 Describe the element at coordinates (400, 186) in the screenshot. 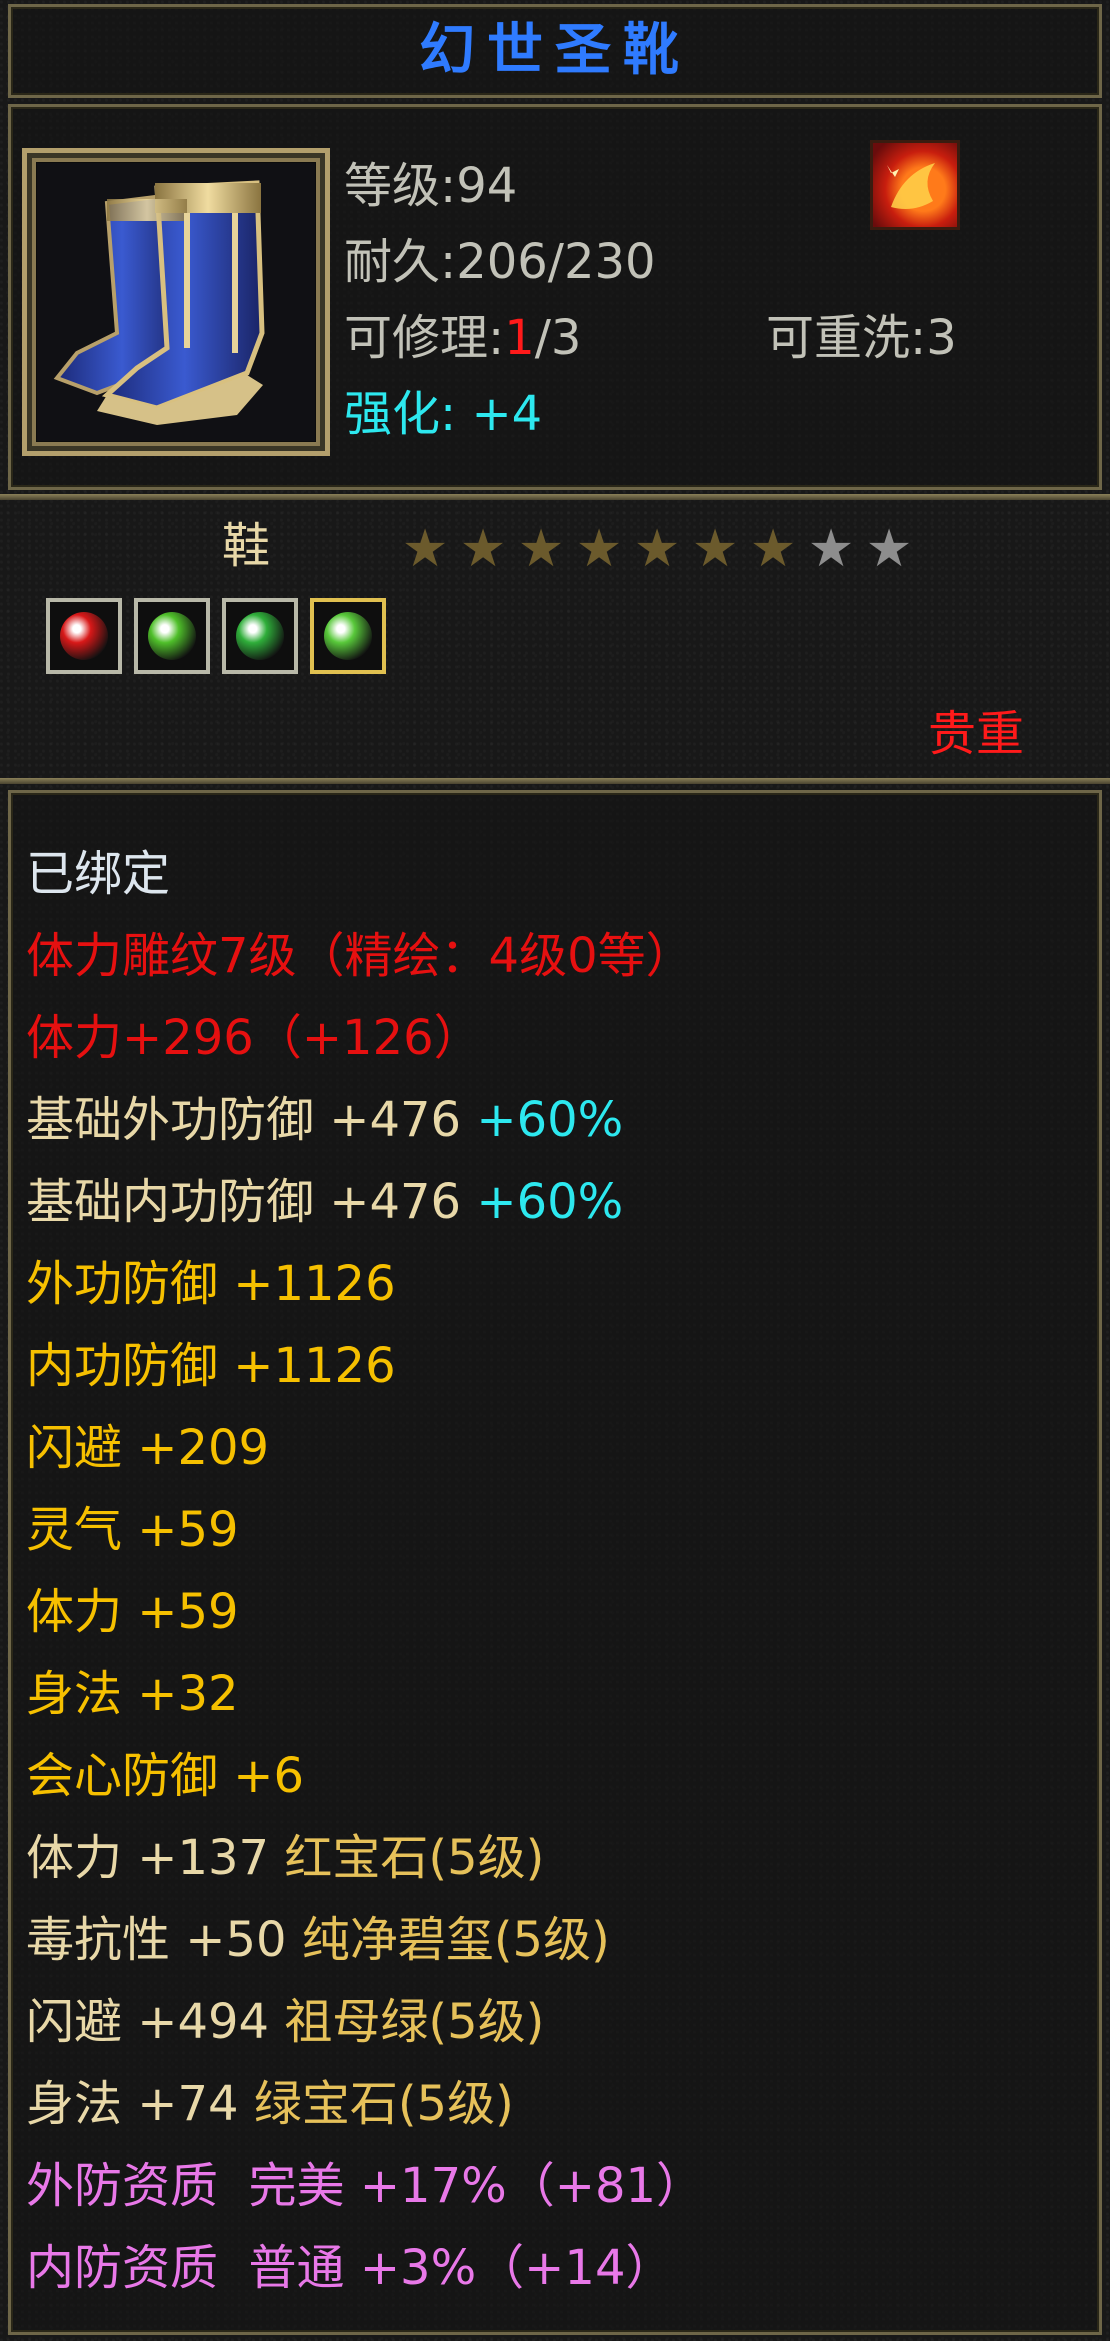

I see `level-label: 等级:` at that location.